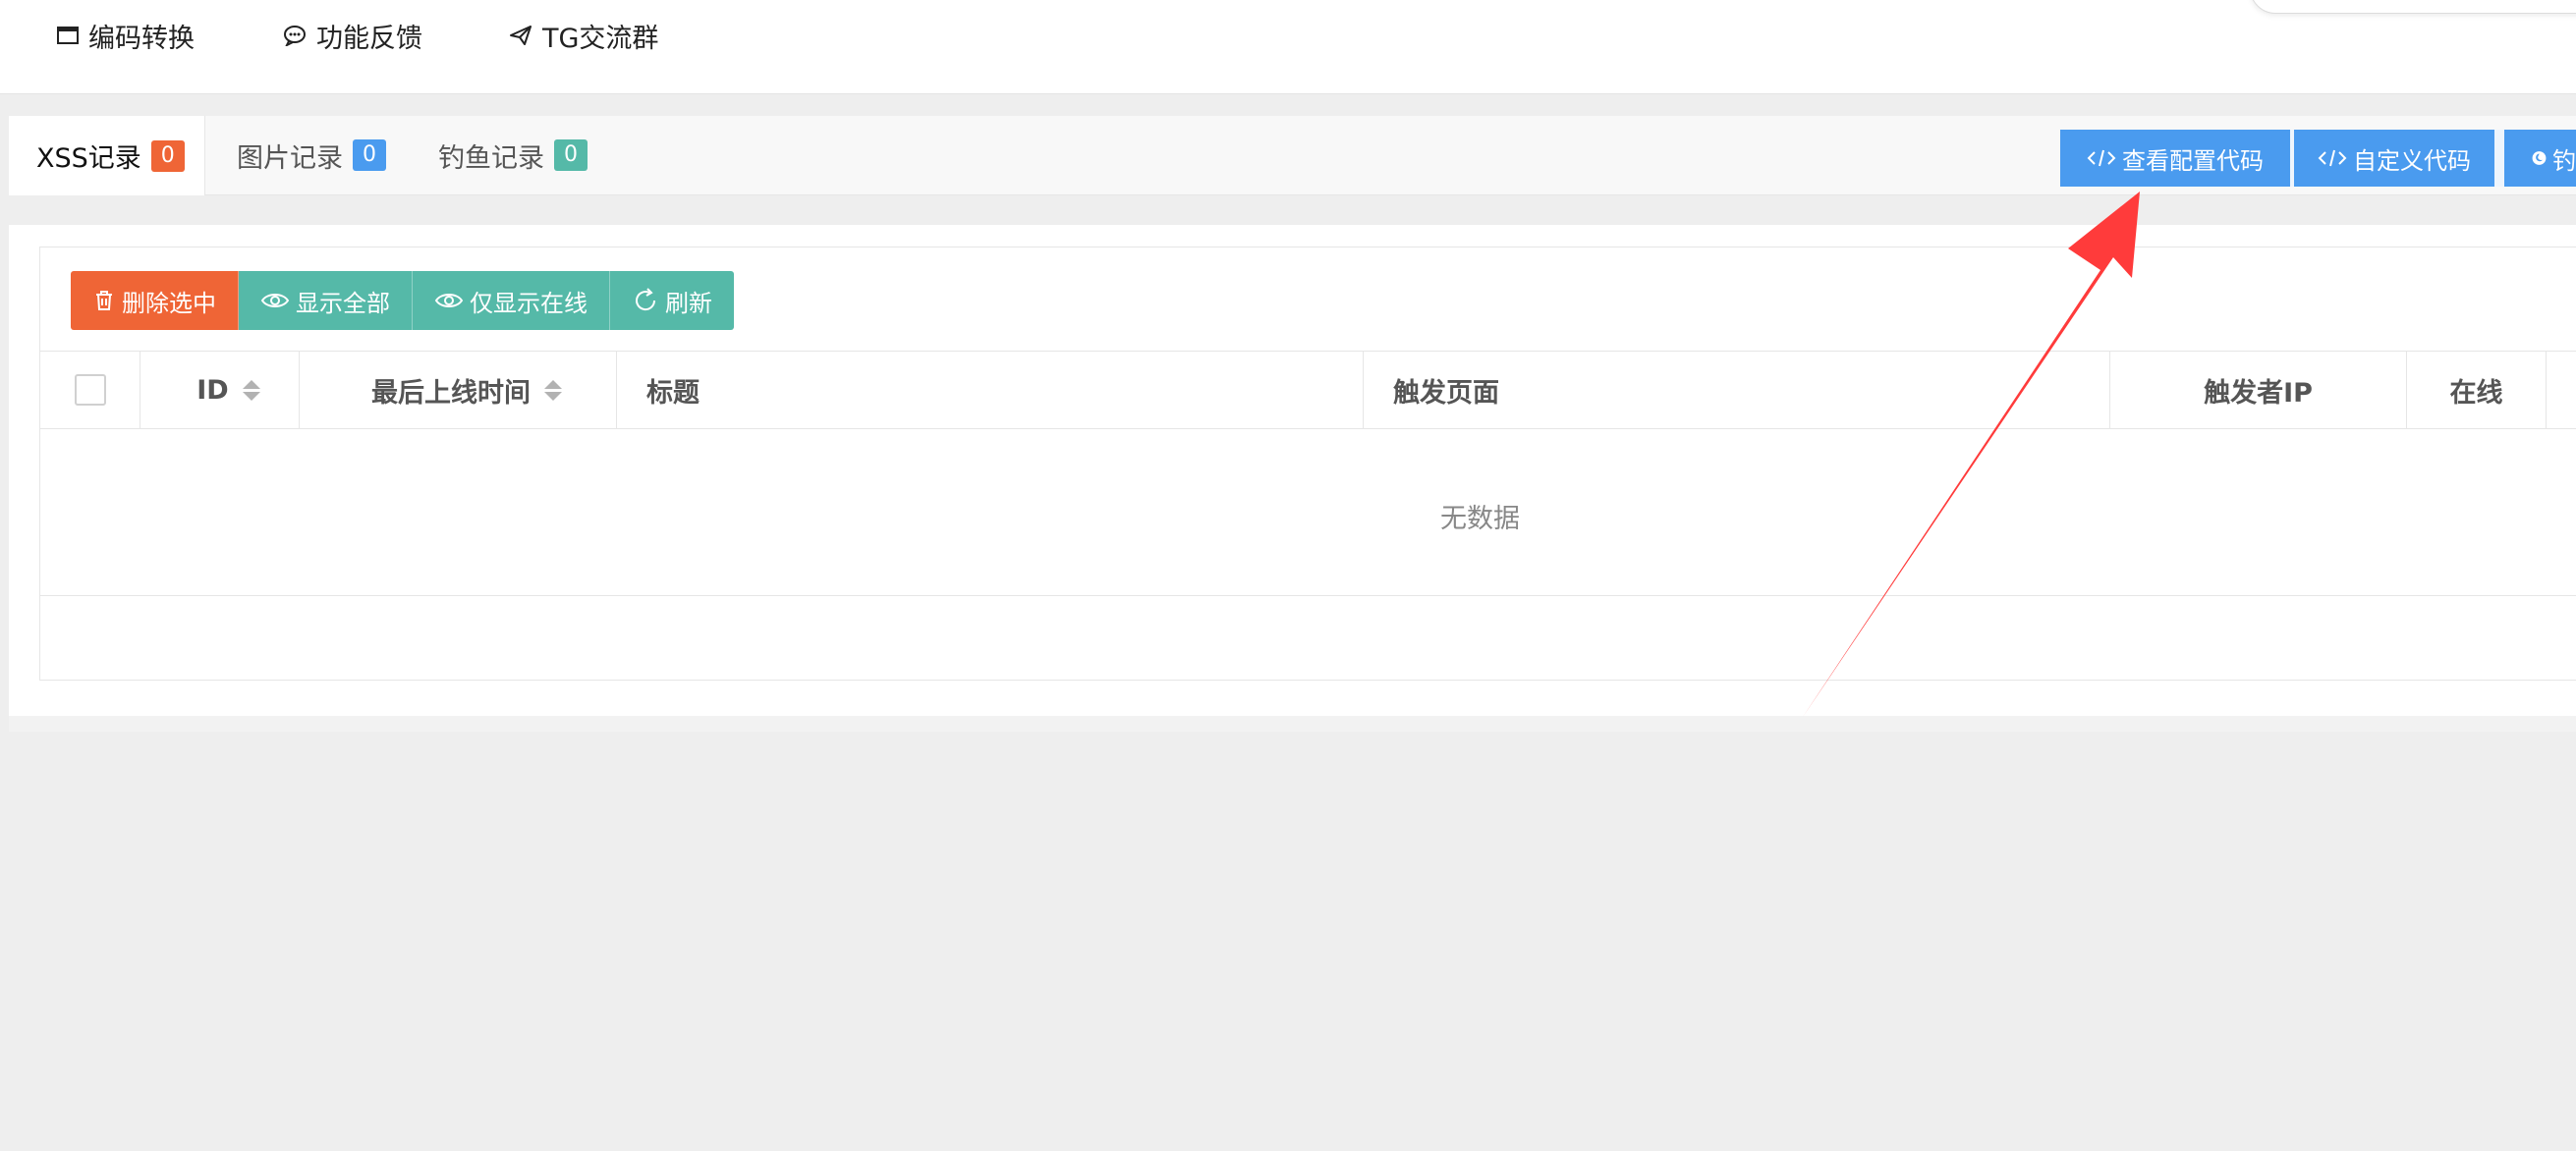  I want to click on empty-state-text: 无数据, so click(1480, 519).